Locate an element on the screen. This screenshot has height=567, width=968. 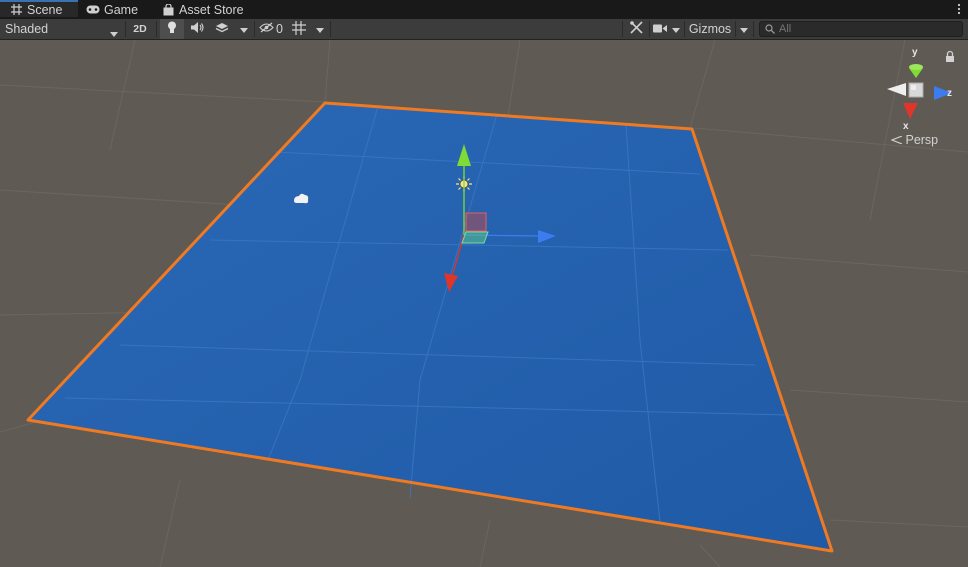
camera-settings-button is located at coordinates (660, 29).